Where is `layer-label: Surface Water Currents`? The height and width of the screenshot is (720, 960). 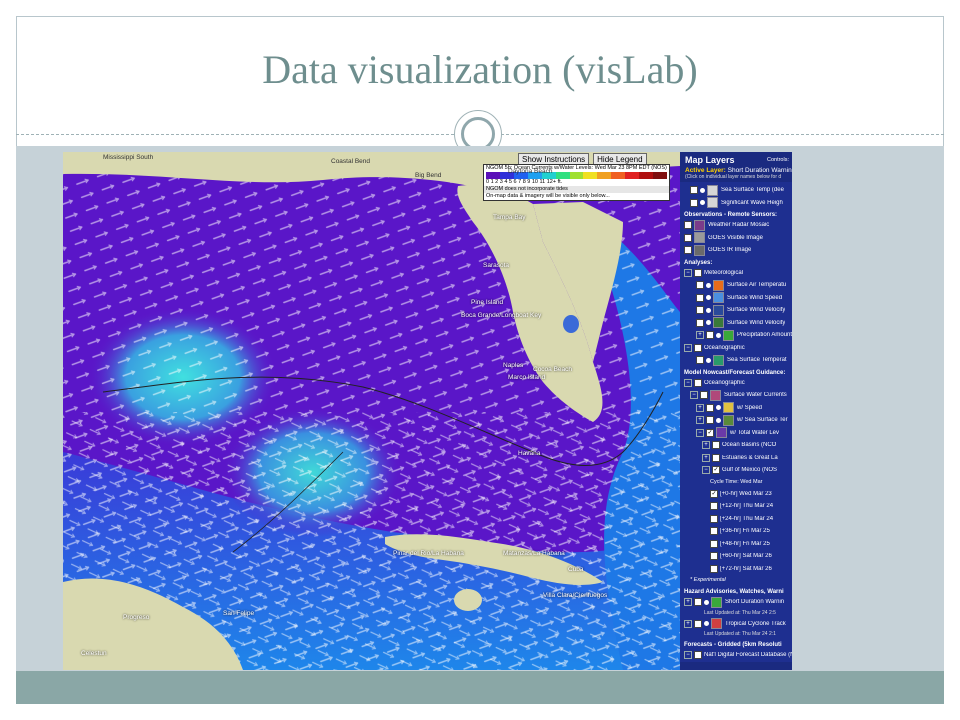 layer-label: Surface Water Currents is located at coordinates (755, 395).